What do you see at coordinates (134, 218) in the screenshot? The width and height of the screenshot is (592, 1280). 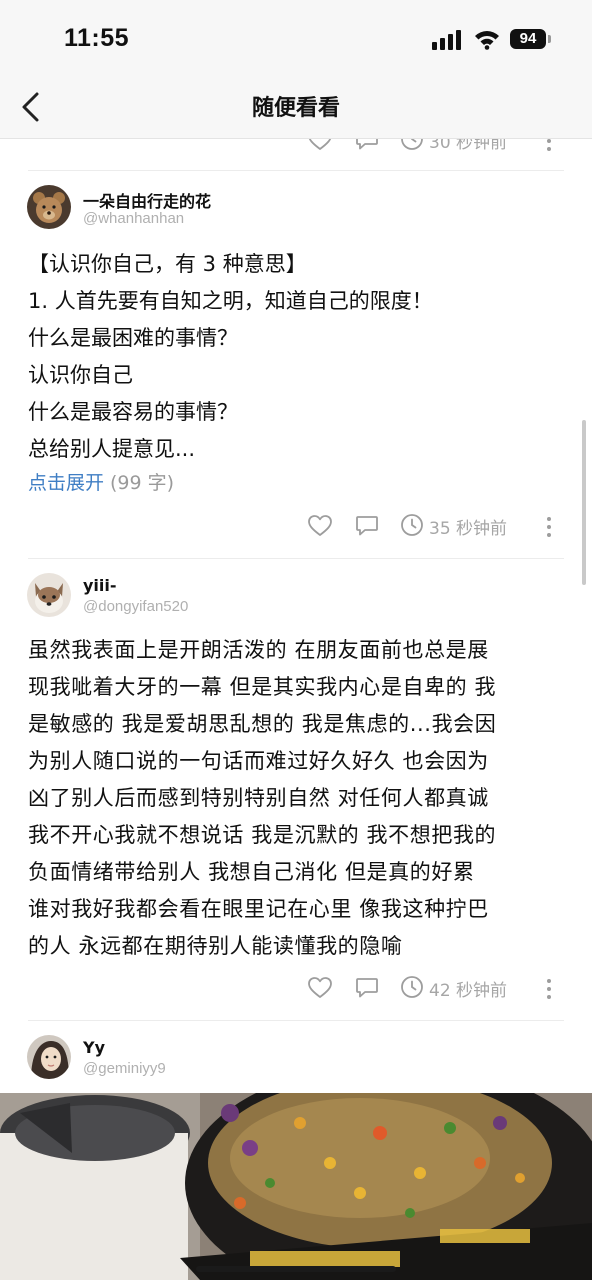 I see `post-author-handle: @whanhanhan` at bounding box center [134, 218].